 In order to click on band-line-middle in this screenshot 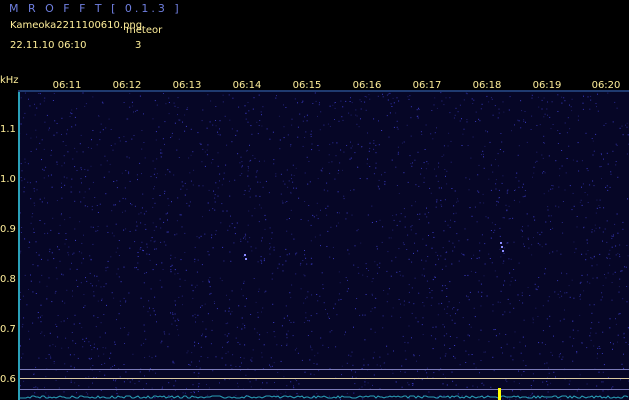, I will do `click(324, 378)`.